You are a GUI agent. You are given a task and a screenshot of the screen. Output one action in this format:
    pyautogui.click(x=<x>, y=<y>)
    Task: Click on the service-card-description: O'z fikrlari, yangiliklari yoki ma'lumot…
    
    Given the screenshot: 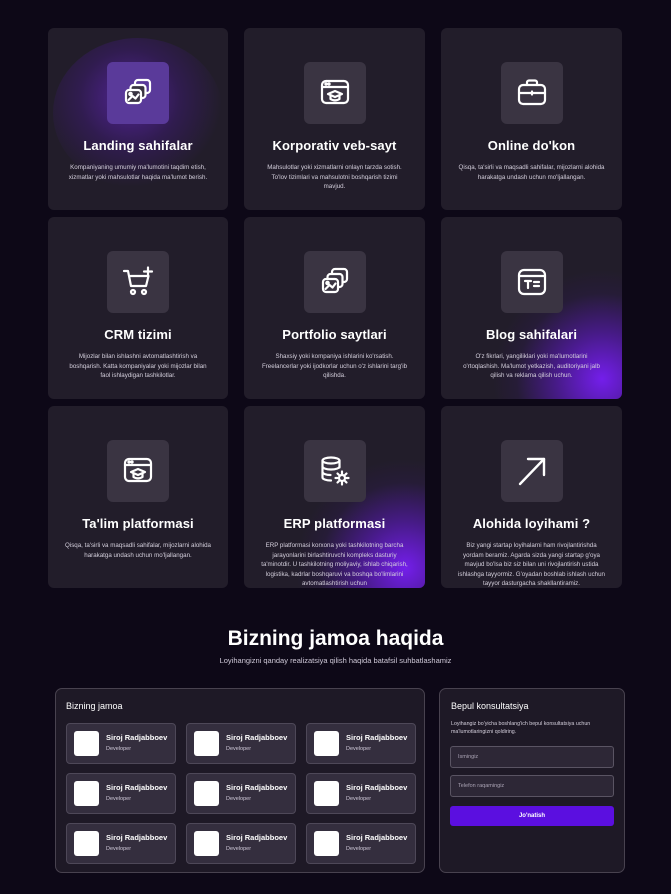 What is the action you would take?
    pyautogui.click(x=531, y=366)
    